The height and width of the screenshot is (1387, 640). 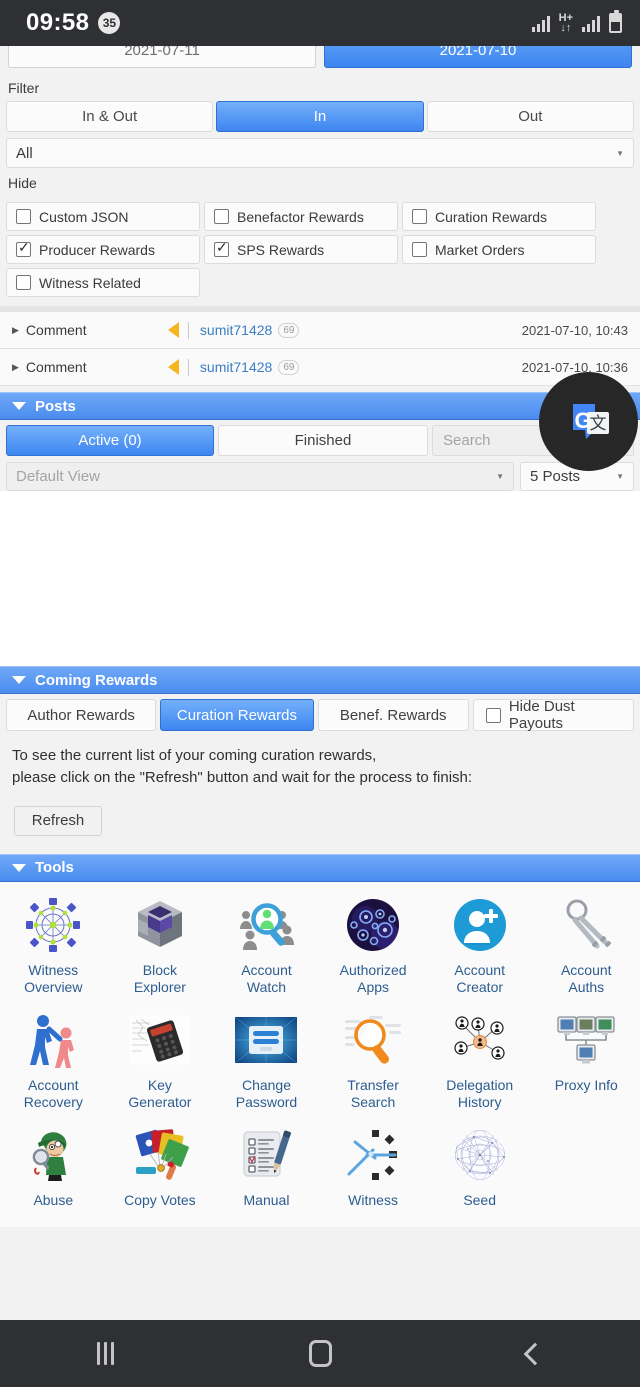 I want to click on status-bar-left: 09:58 35, so click(x=73, y=23).